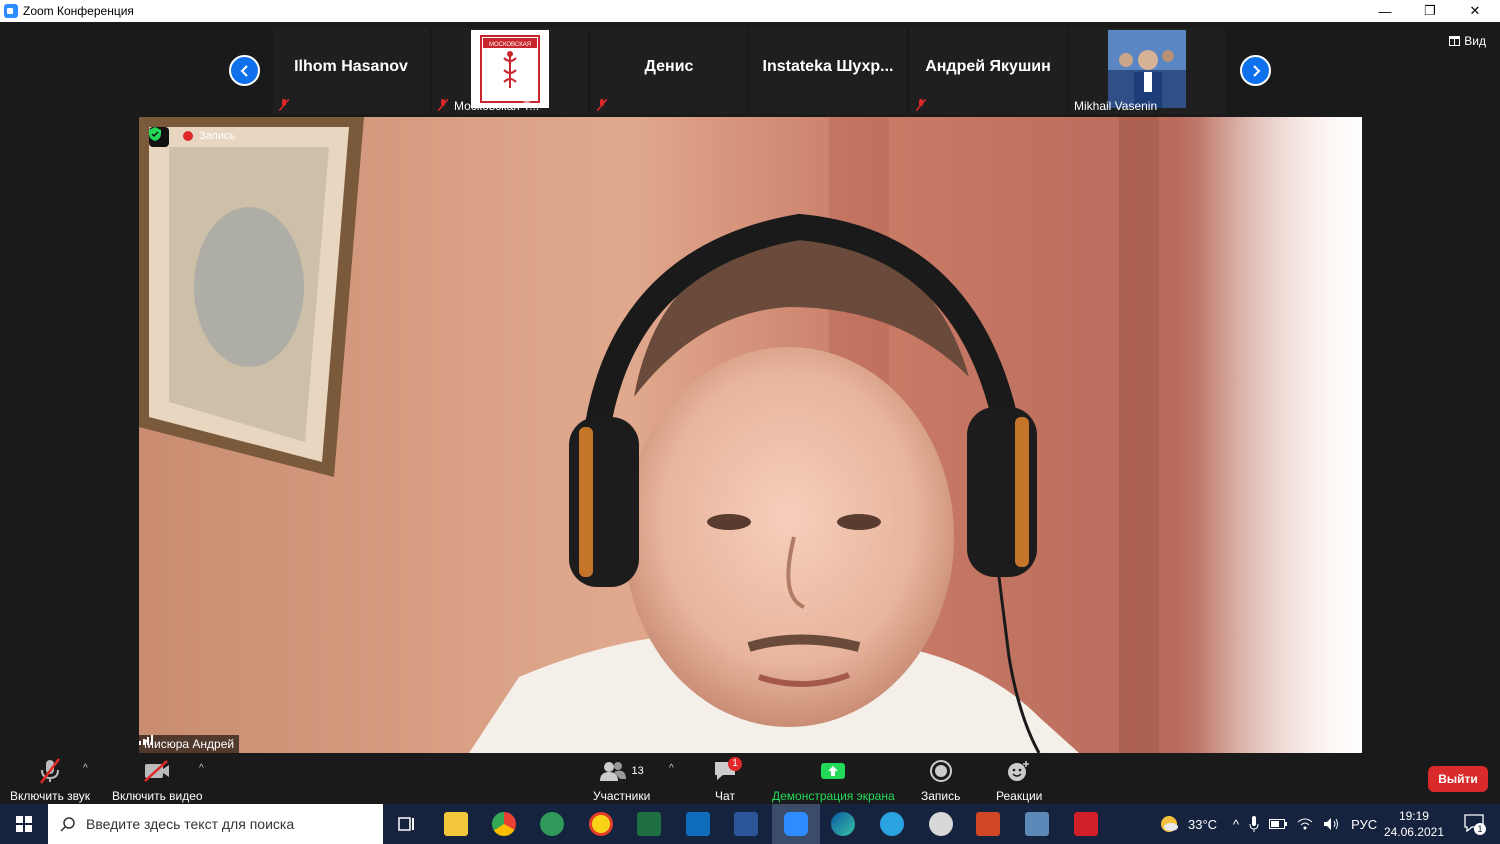 The height and width of the screenshot is (844, 1500). I want to click on next-page-button, so click(1255, 70).